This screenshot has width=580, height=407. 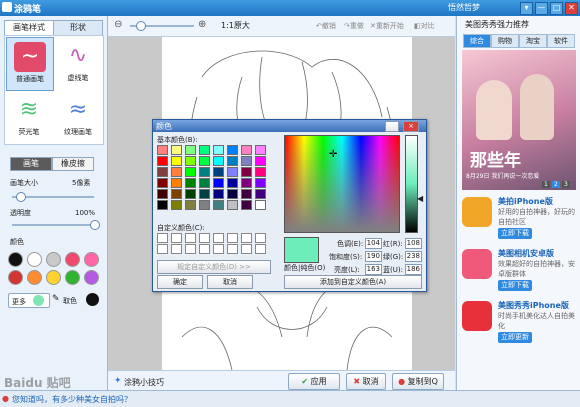 I want to click on mode-eraser: 橡皮擦, so click(x=73, y=164).